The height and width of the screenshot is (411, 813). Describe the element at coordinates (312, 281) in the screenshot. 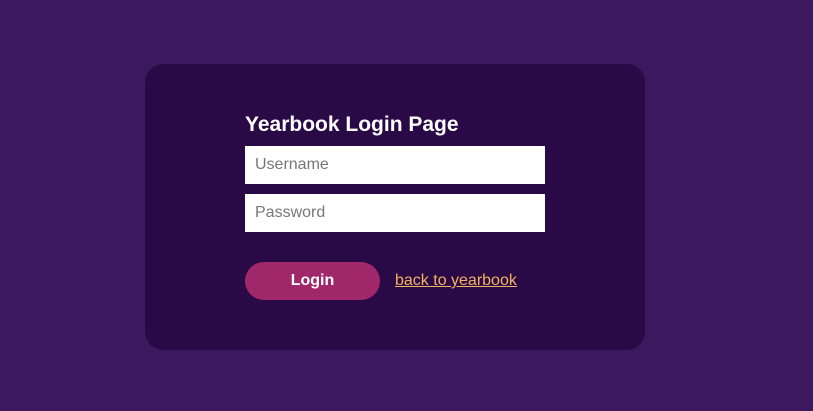

I see `login-button: Login` at that location.